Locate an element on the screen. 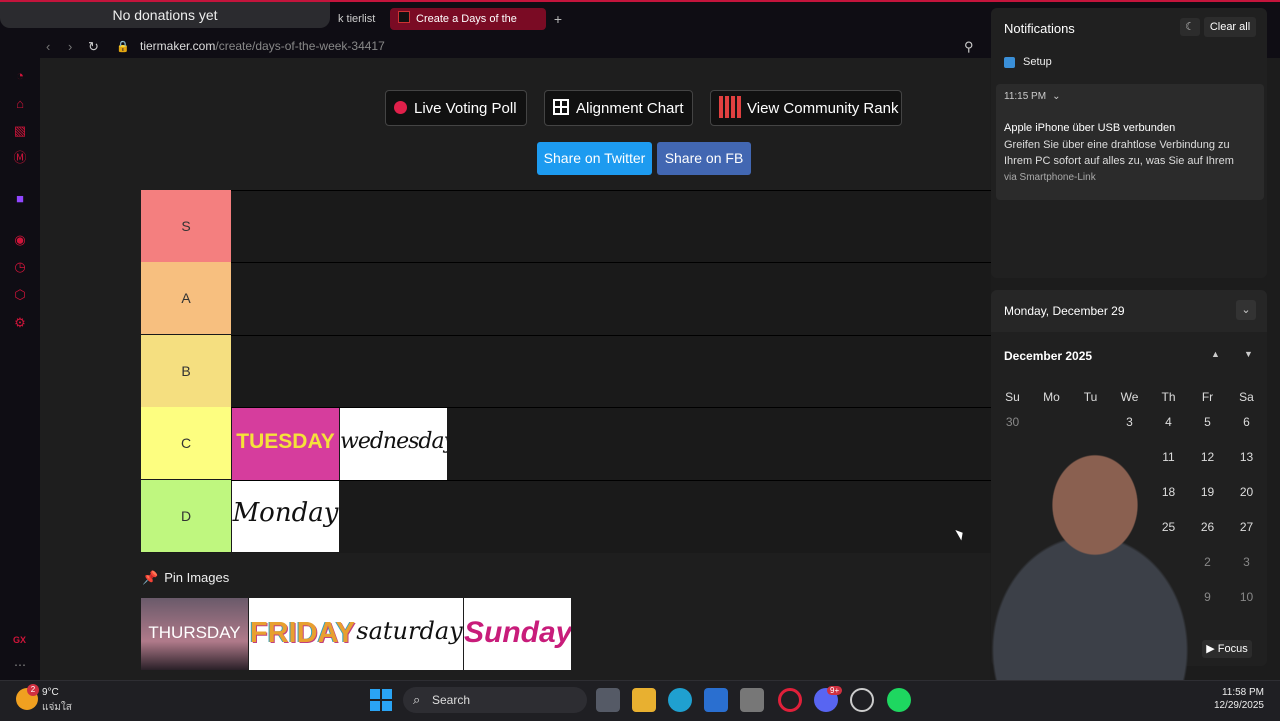 This screenshot has height=721, width=1280. weekday-mo: Mo is located at coordinates (1051, 397).